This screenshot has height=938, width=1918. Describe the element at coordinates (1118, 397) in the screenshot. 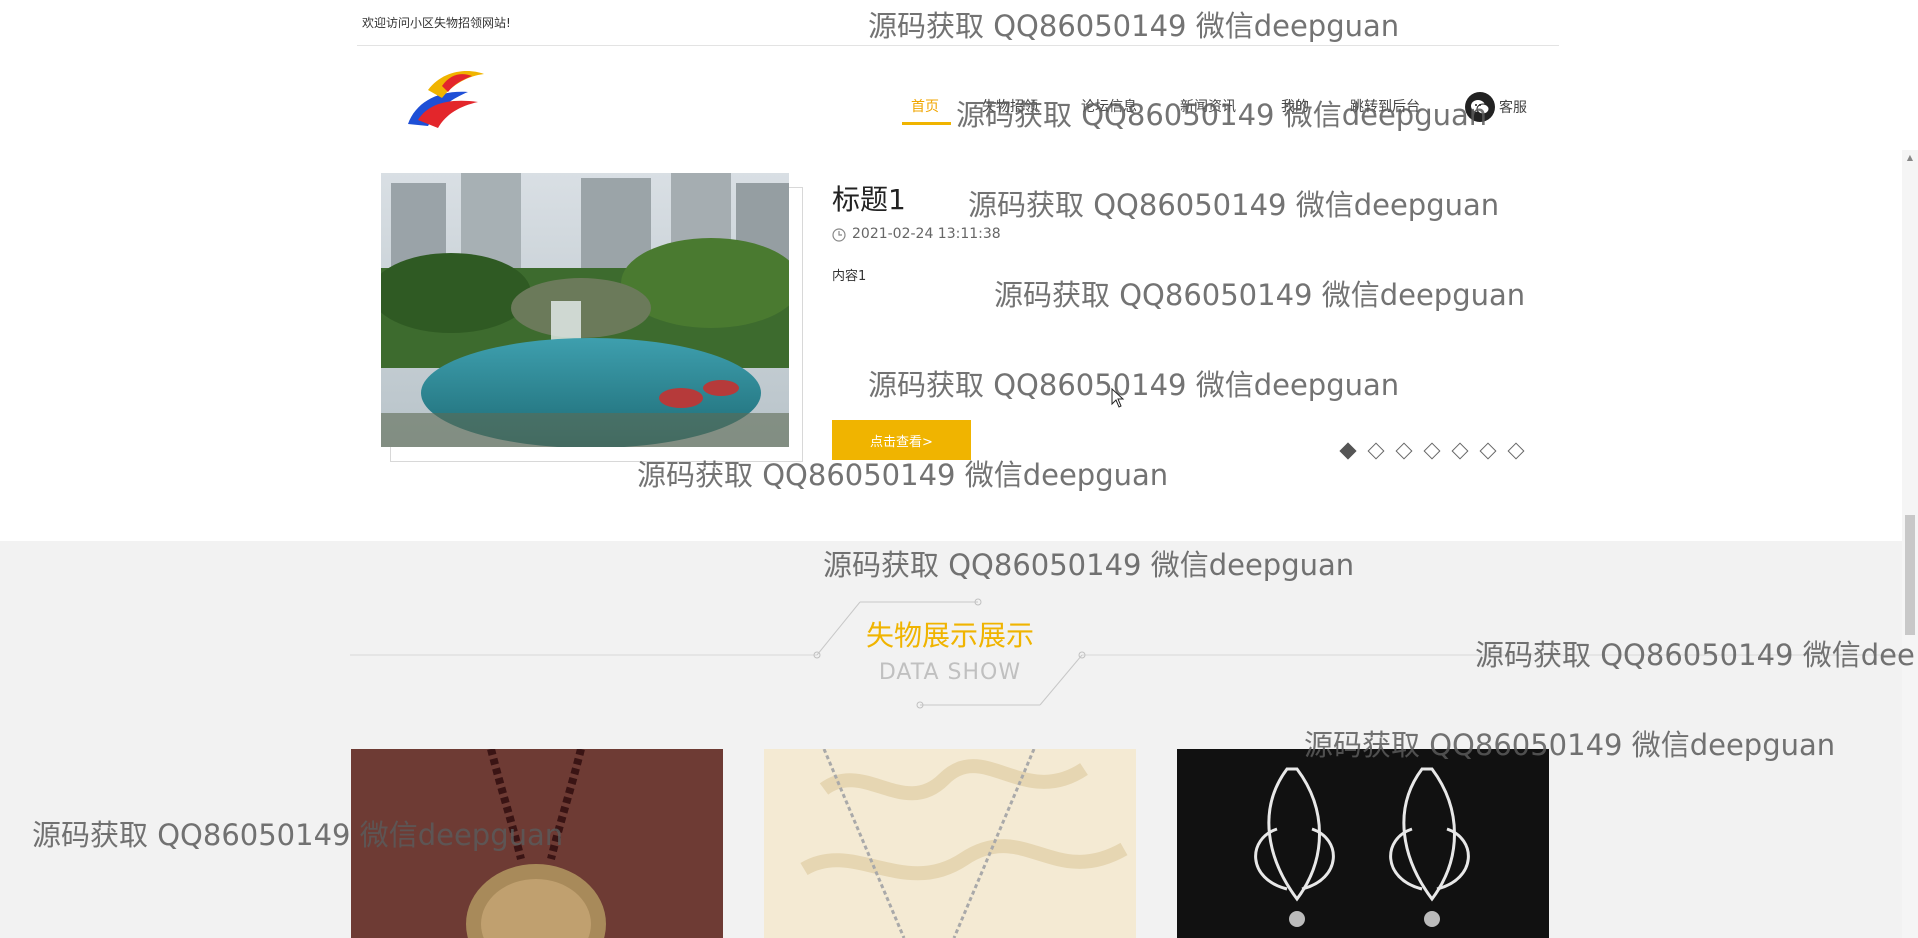

I see `mouse-cursor-icon` at that location.